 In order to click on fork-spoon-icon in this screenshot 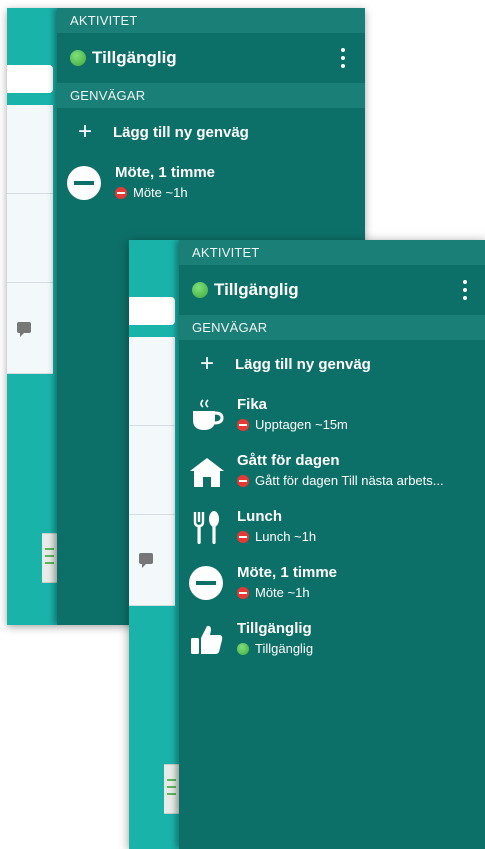, I will do `click(207, 528)`.